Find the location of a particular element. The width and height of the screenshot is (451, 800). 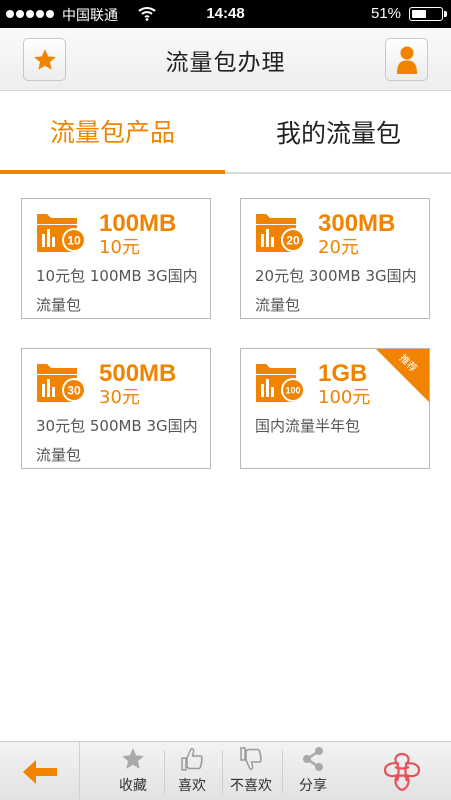

package-card-300mb: 20 300MB 20元 20元包 300MB 3G国内流量包 is located at coordinates (335, 258).